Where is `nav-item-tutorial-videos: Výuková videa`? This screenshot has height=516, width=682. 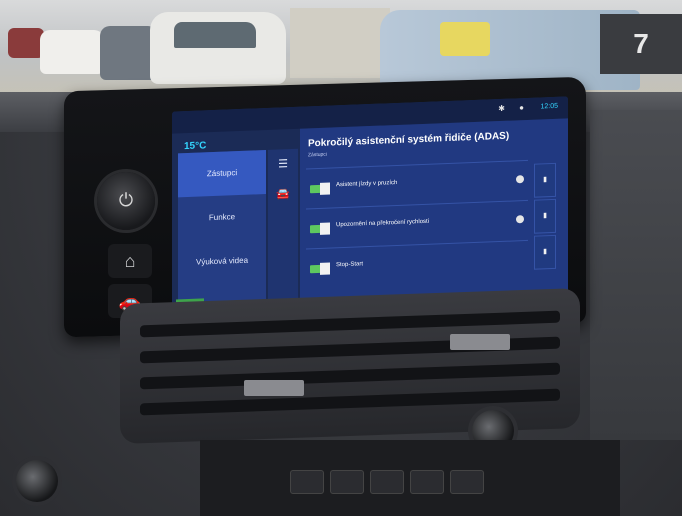
nav-item-tutorial-videos: Výuková videa is located at coordinates (222, 261).